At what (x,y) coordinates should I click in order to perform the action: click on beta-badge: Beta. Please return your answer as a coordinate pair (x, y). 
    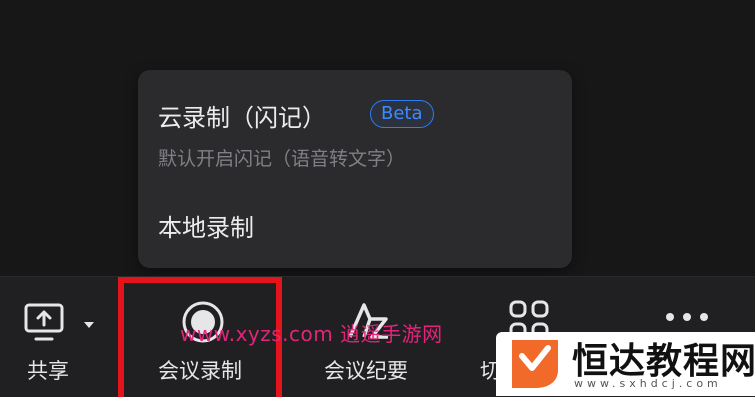
    Looking at the image, I should click on (402, 114).